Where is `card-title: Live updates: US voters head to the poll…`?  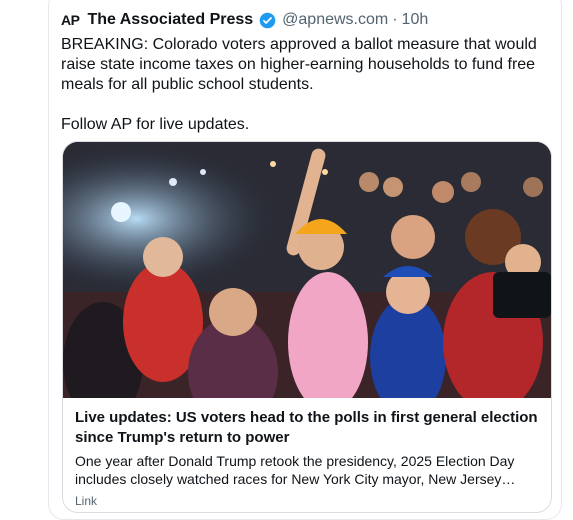
card-title: Live updates: US voters head to the poll… is located at coordinates (307, 428).